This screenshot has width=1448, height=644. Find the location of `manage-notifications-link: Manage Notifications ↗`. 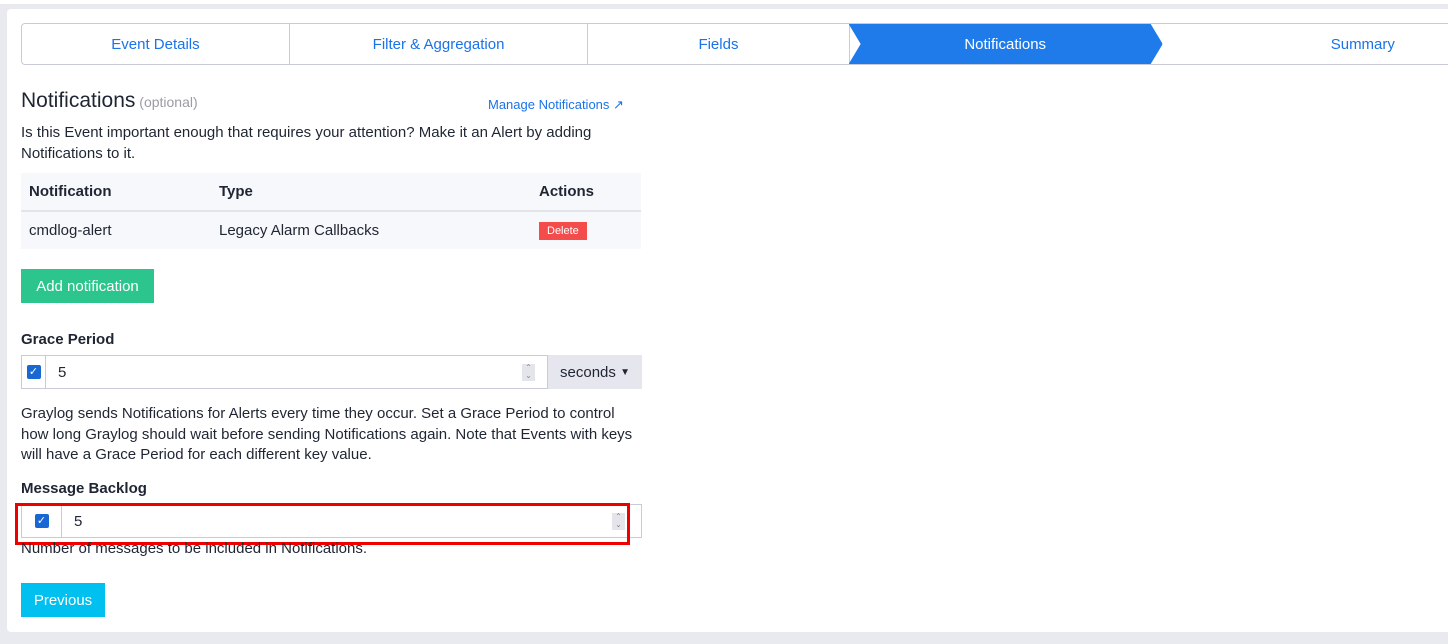

manage-notifications-link: Manage Notifications ↗ is located at coordinates (556, 105).